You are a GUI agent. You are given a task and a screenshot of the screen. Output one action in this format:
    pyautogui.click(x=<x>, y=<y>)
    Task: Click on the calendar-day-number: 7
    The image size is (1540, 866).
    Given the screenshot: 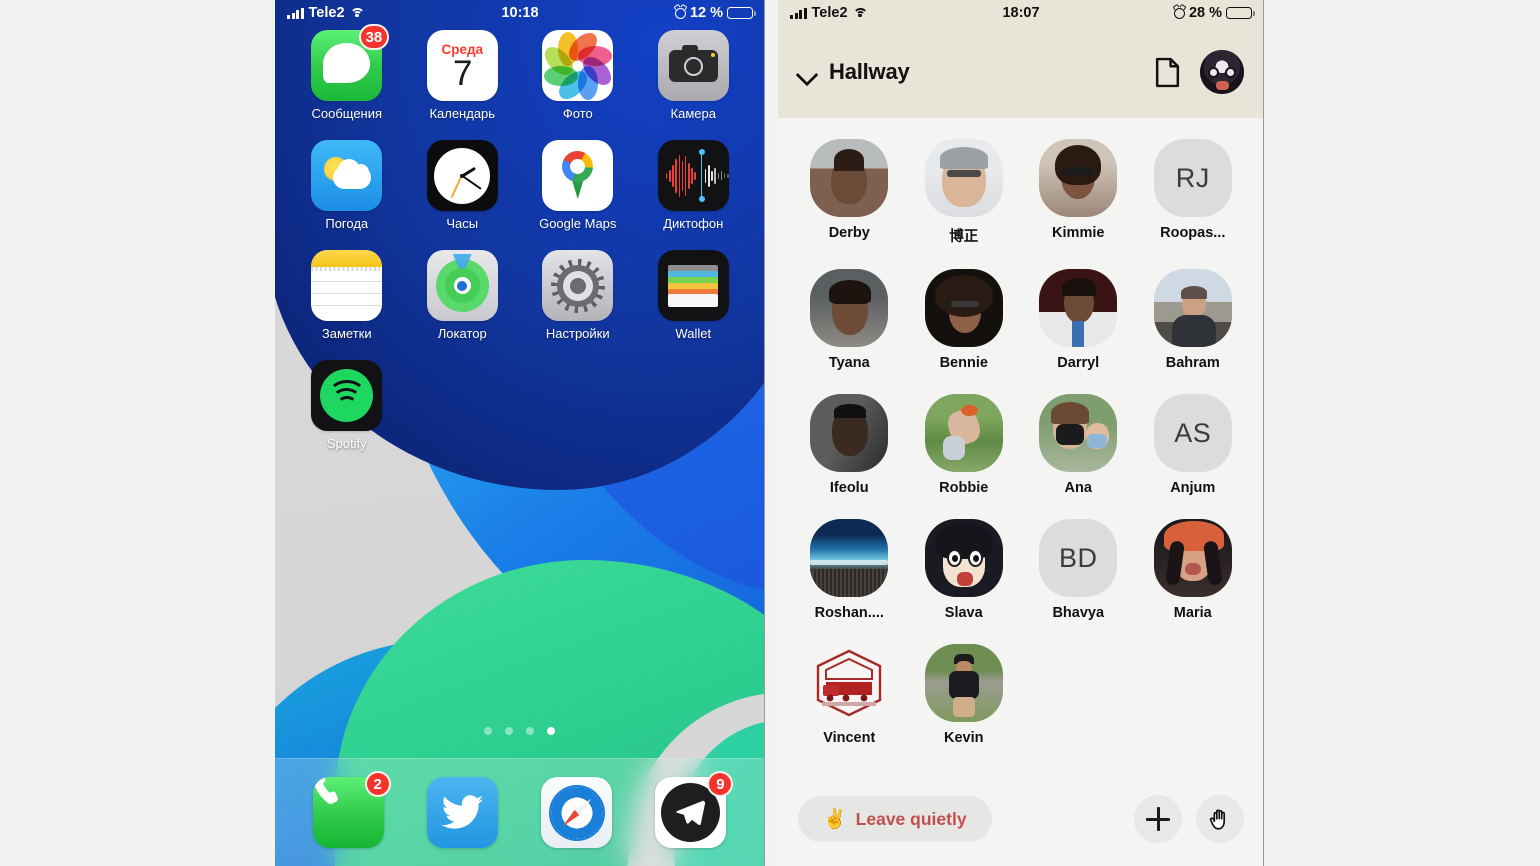 What is the action you would take?
    pyautogui.click(x=462, y=74)
    